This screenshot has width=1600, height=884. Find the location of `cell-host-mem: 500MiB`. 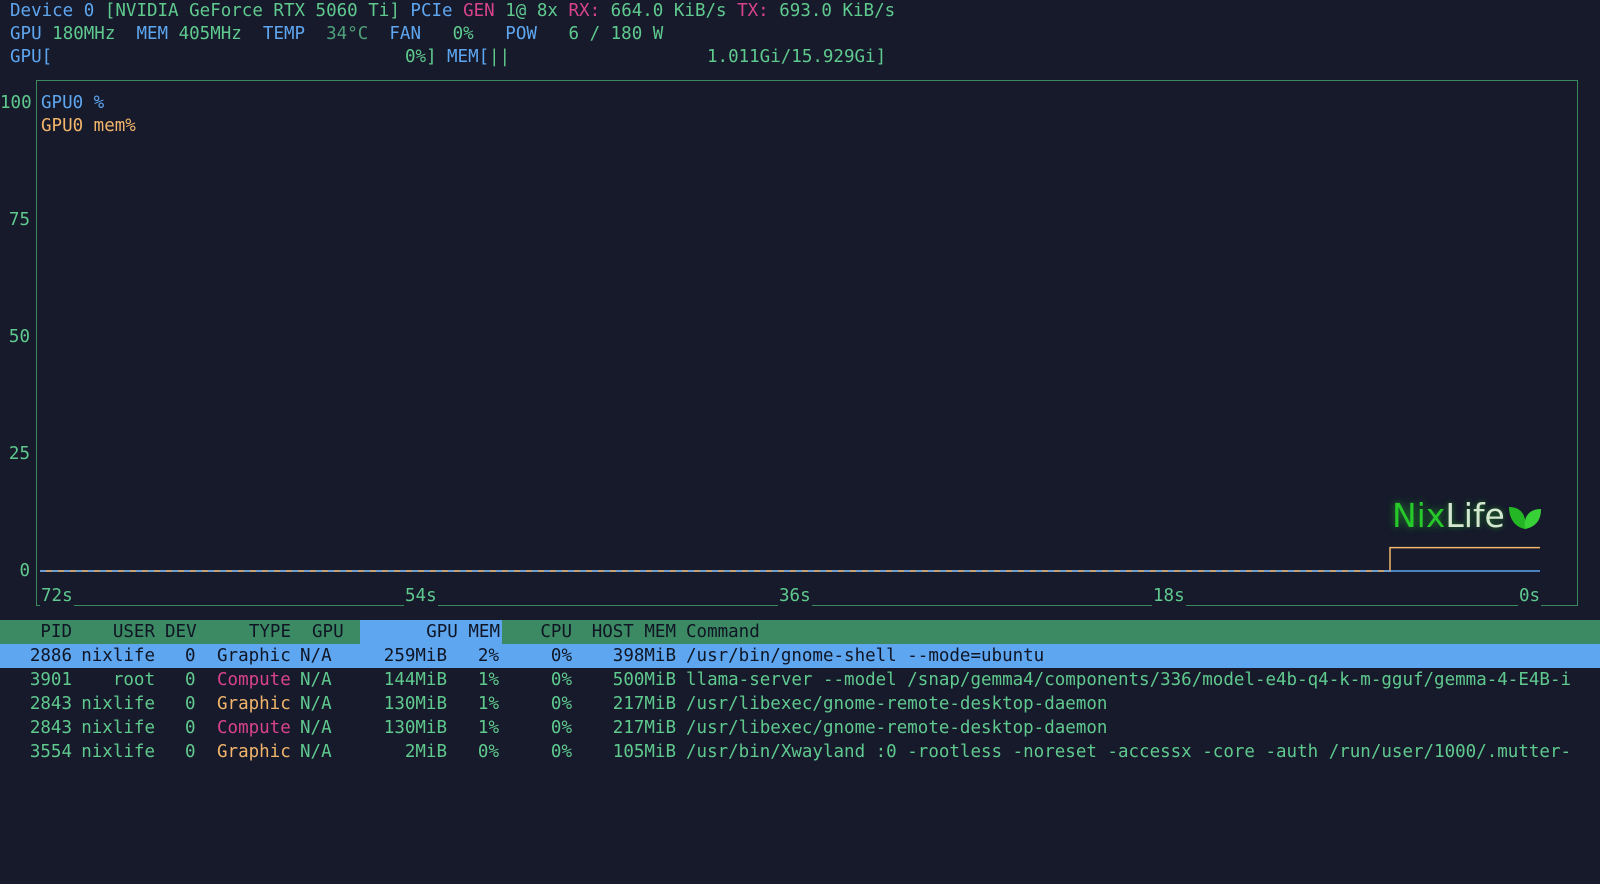

cell-host-mem: 500MiB is located at coordinates (644, 680).